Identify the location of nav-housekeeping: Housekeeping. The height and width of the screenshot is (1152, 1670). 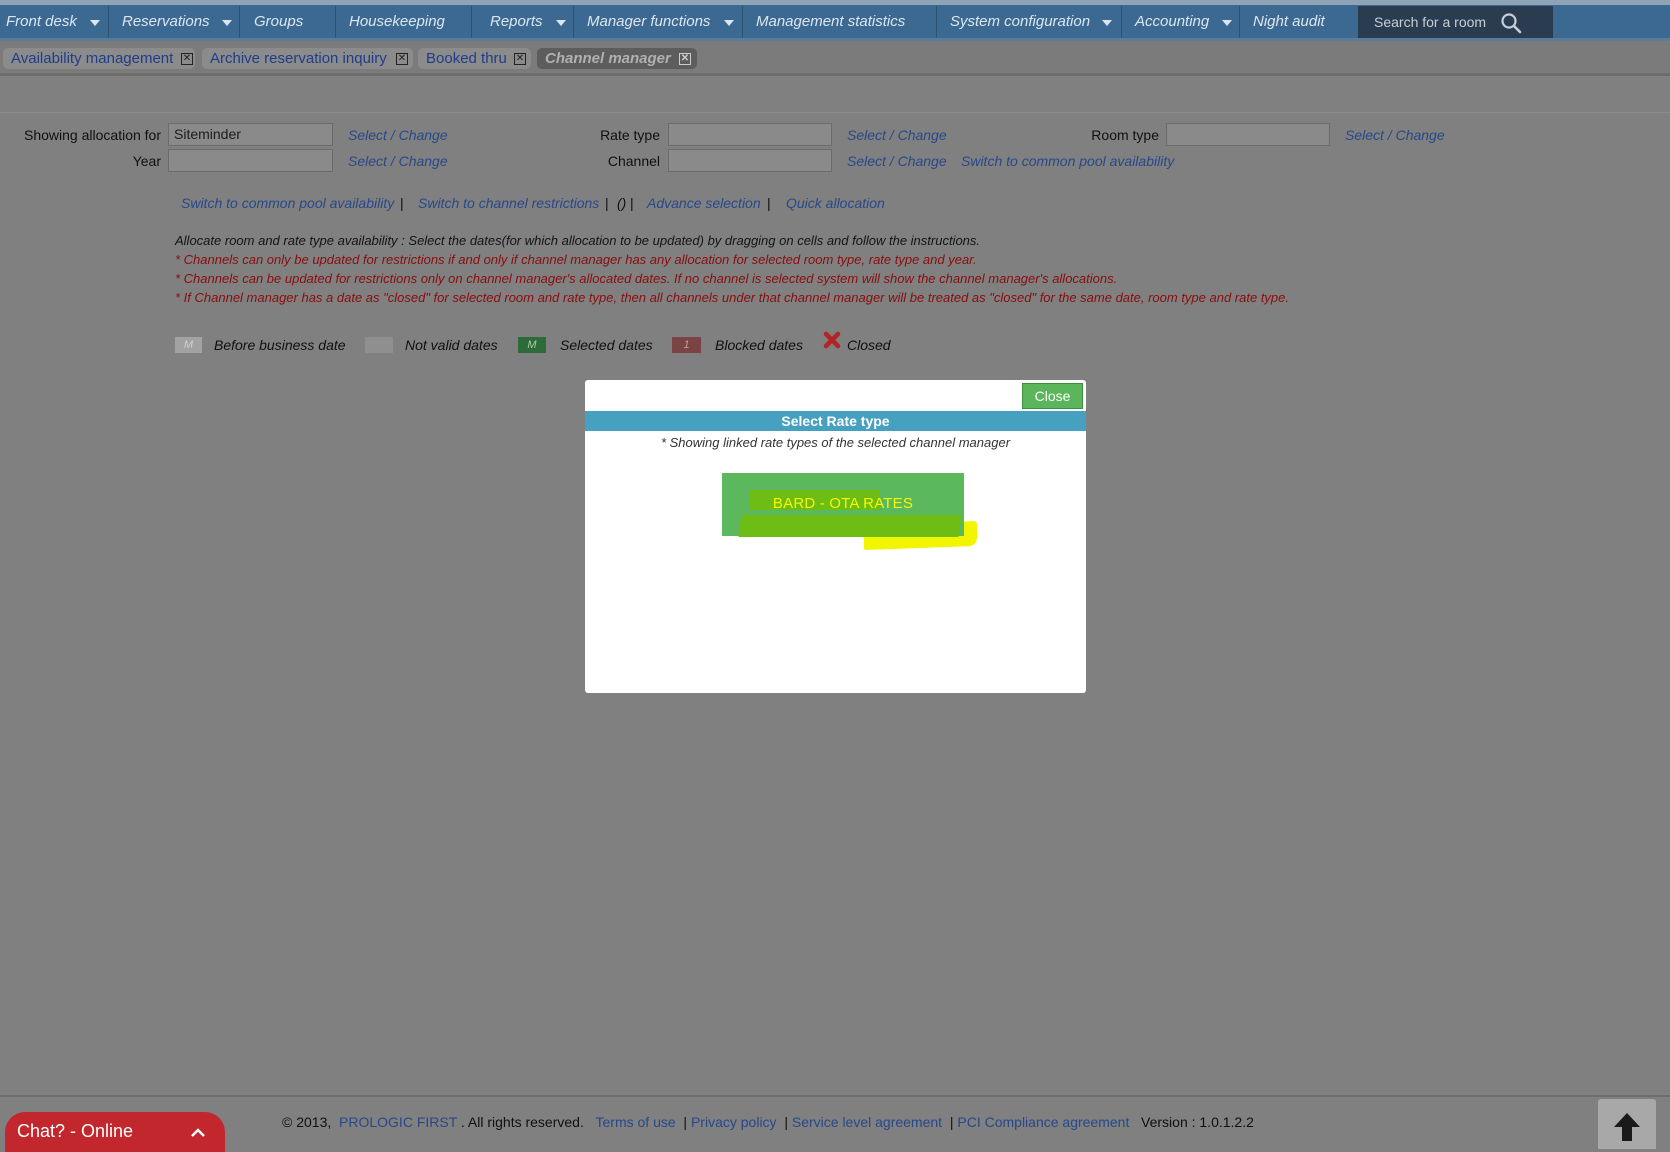
(404, 22).